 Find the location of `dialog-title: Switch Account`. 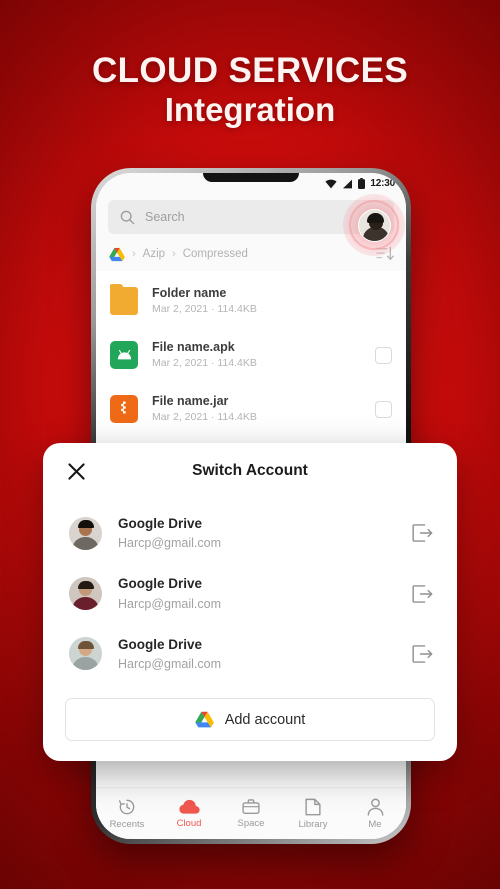

dialog-title: Switch Account is located at coordinates (250, 470).